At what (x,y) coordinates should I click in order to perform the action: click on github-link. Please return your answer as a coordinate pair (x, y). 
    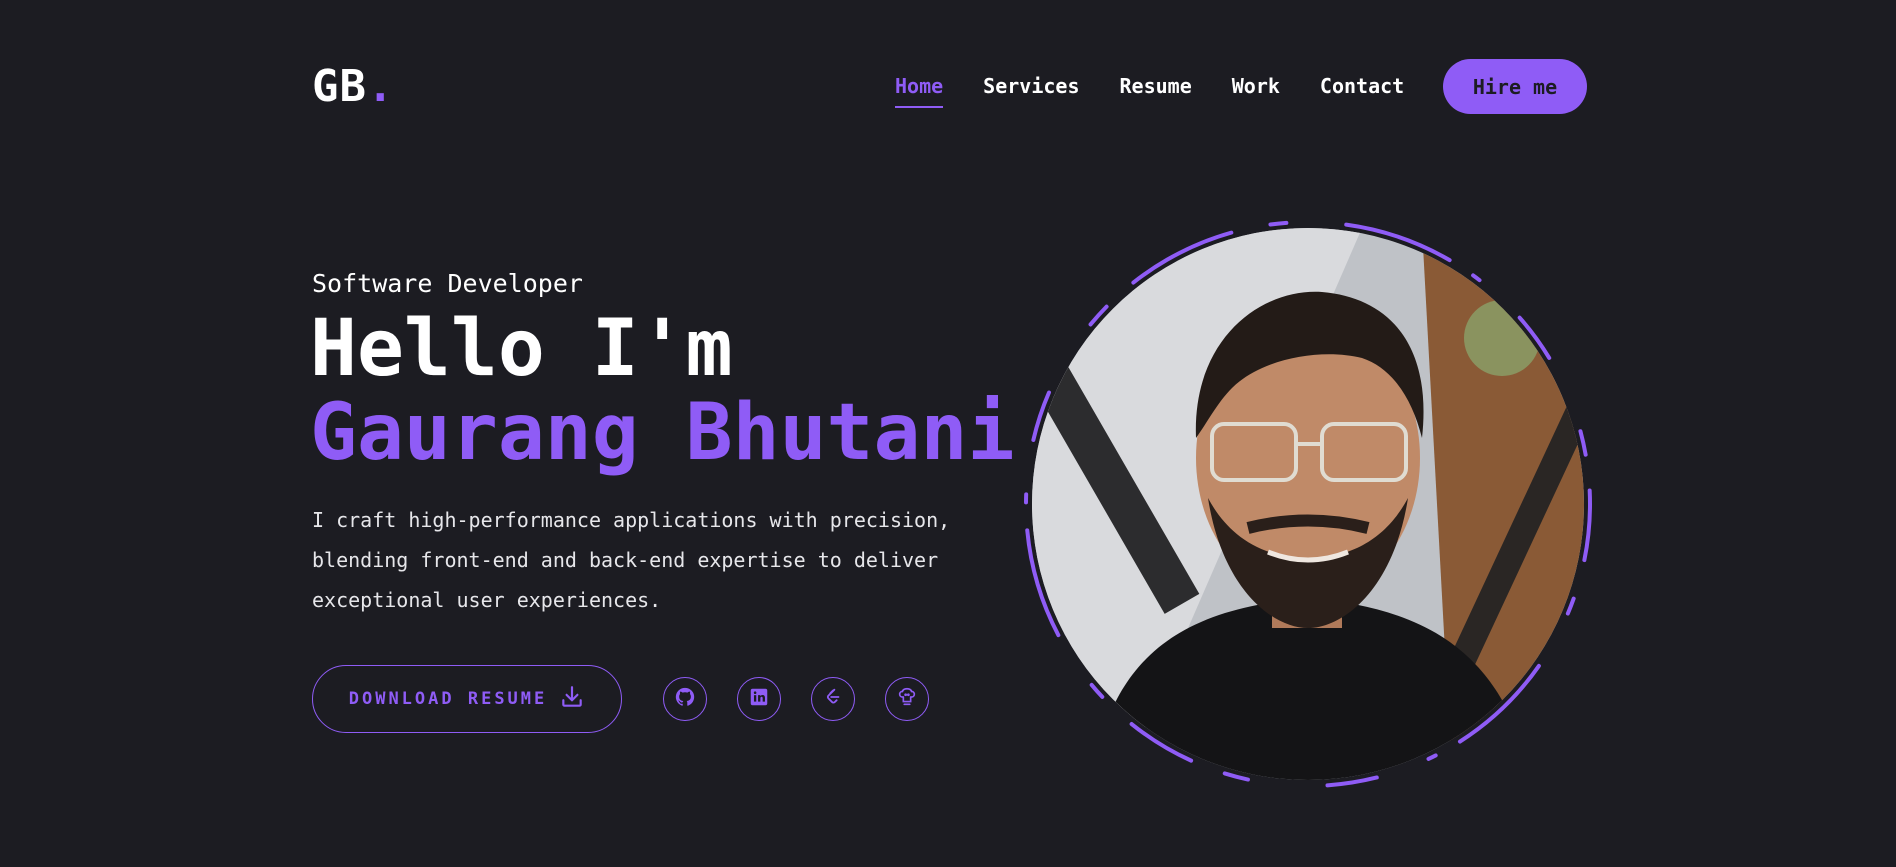
    Looking at the image, I should click on (685, 699).